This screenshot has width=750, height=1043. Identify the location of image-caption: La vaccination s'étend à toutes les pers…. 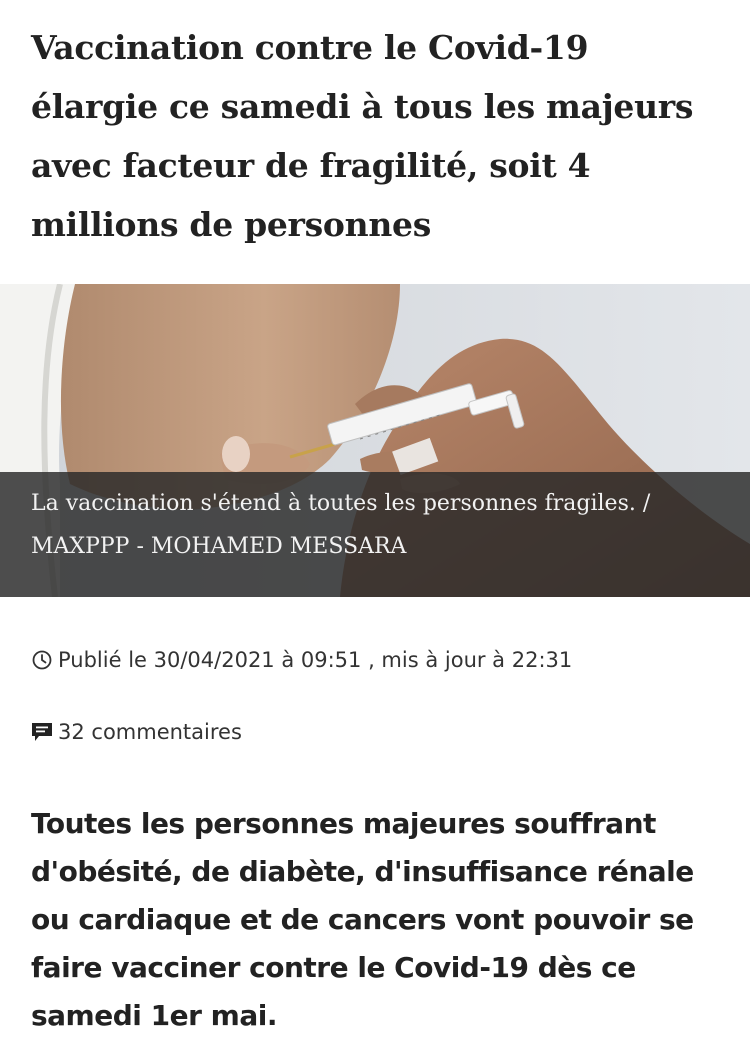
(375, 534).